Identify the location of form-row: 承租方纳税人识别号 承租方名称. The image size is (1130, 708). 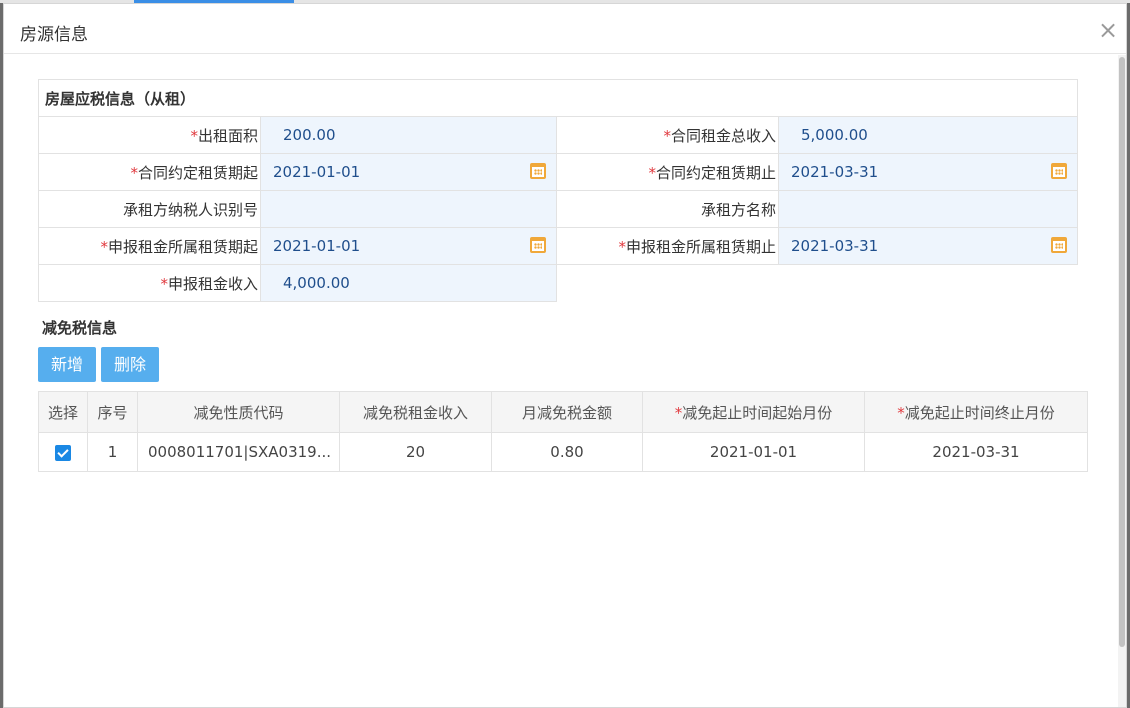
(558, 209).